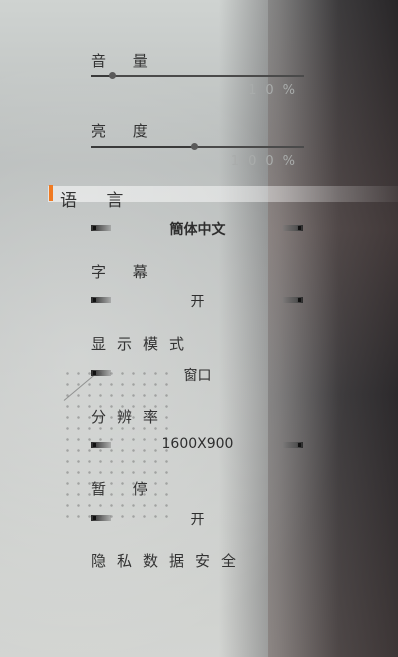 The height and width of the screenshot is (657, 398). Describe the element at coordinates (293, 228) in the screenshot. I see `language-next-arrow-icon` at that location.